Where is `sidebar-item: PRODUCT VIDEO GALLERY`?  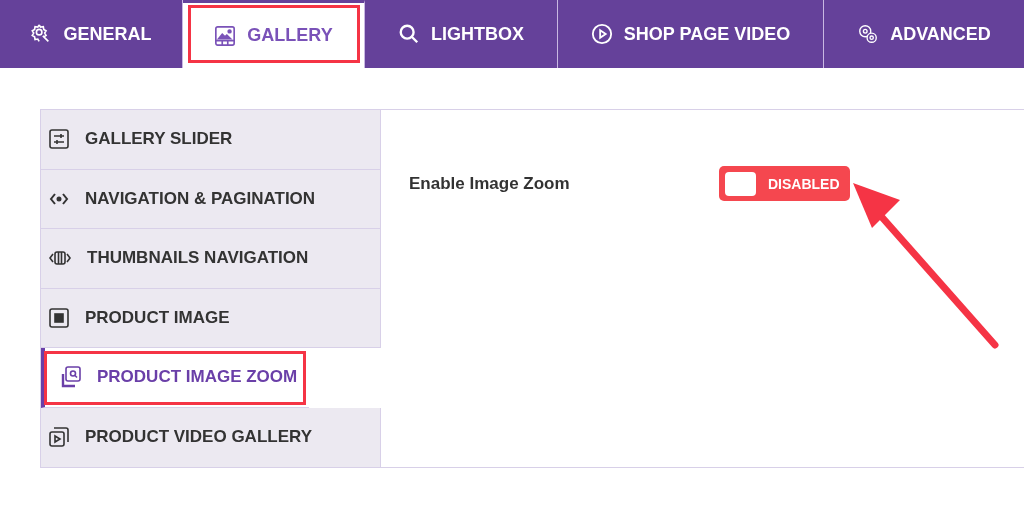
sidebar-item: PRODUCT VIDEO GALLERY is located at coordinates (211, 437).